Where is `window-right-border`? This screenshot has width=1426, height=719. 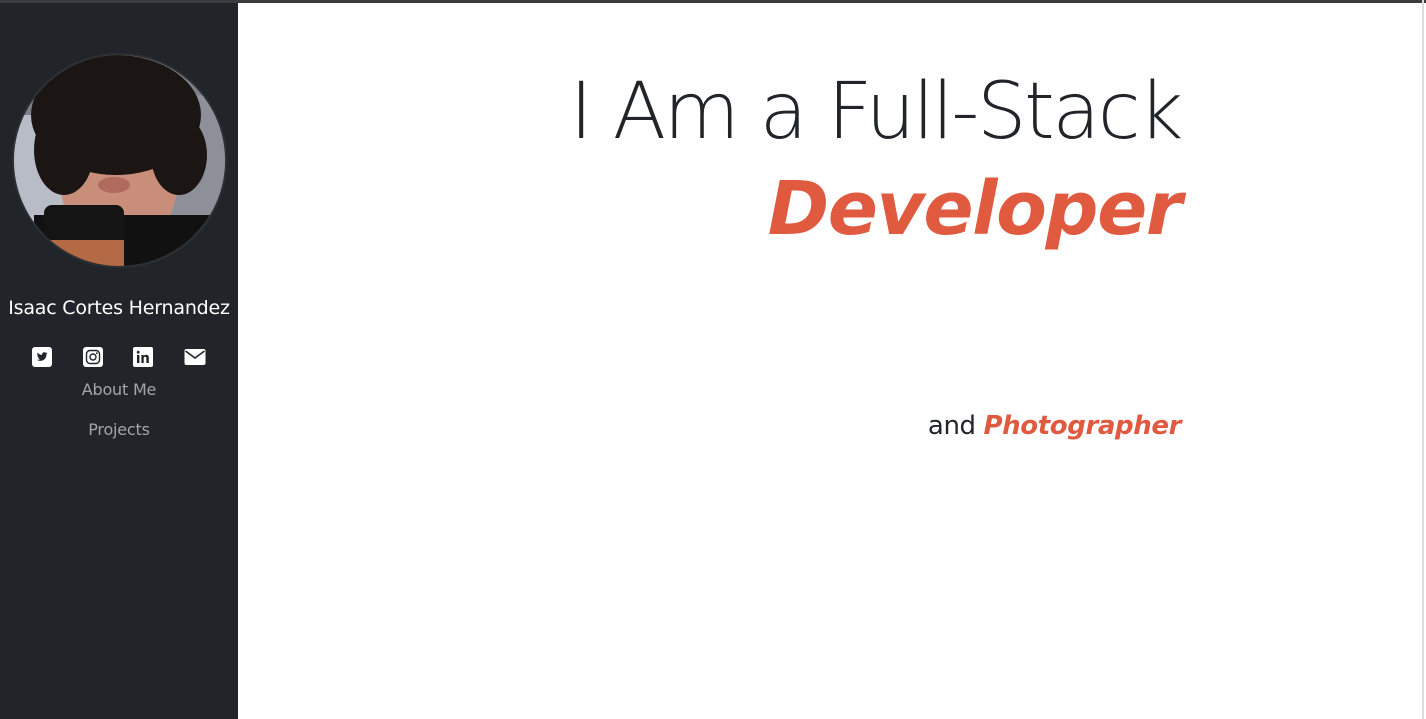 window-right-border is located at coordinates (1423, 359).